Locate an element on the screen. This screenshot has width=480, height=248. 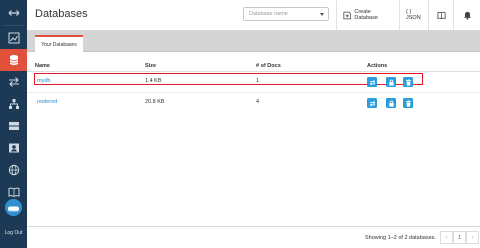
table-row: mydb 1.4 KB 1 is located at coordinates (253, 82).